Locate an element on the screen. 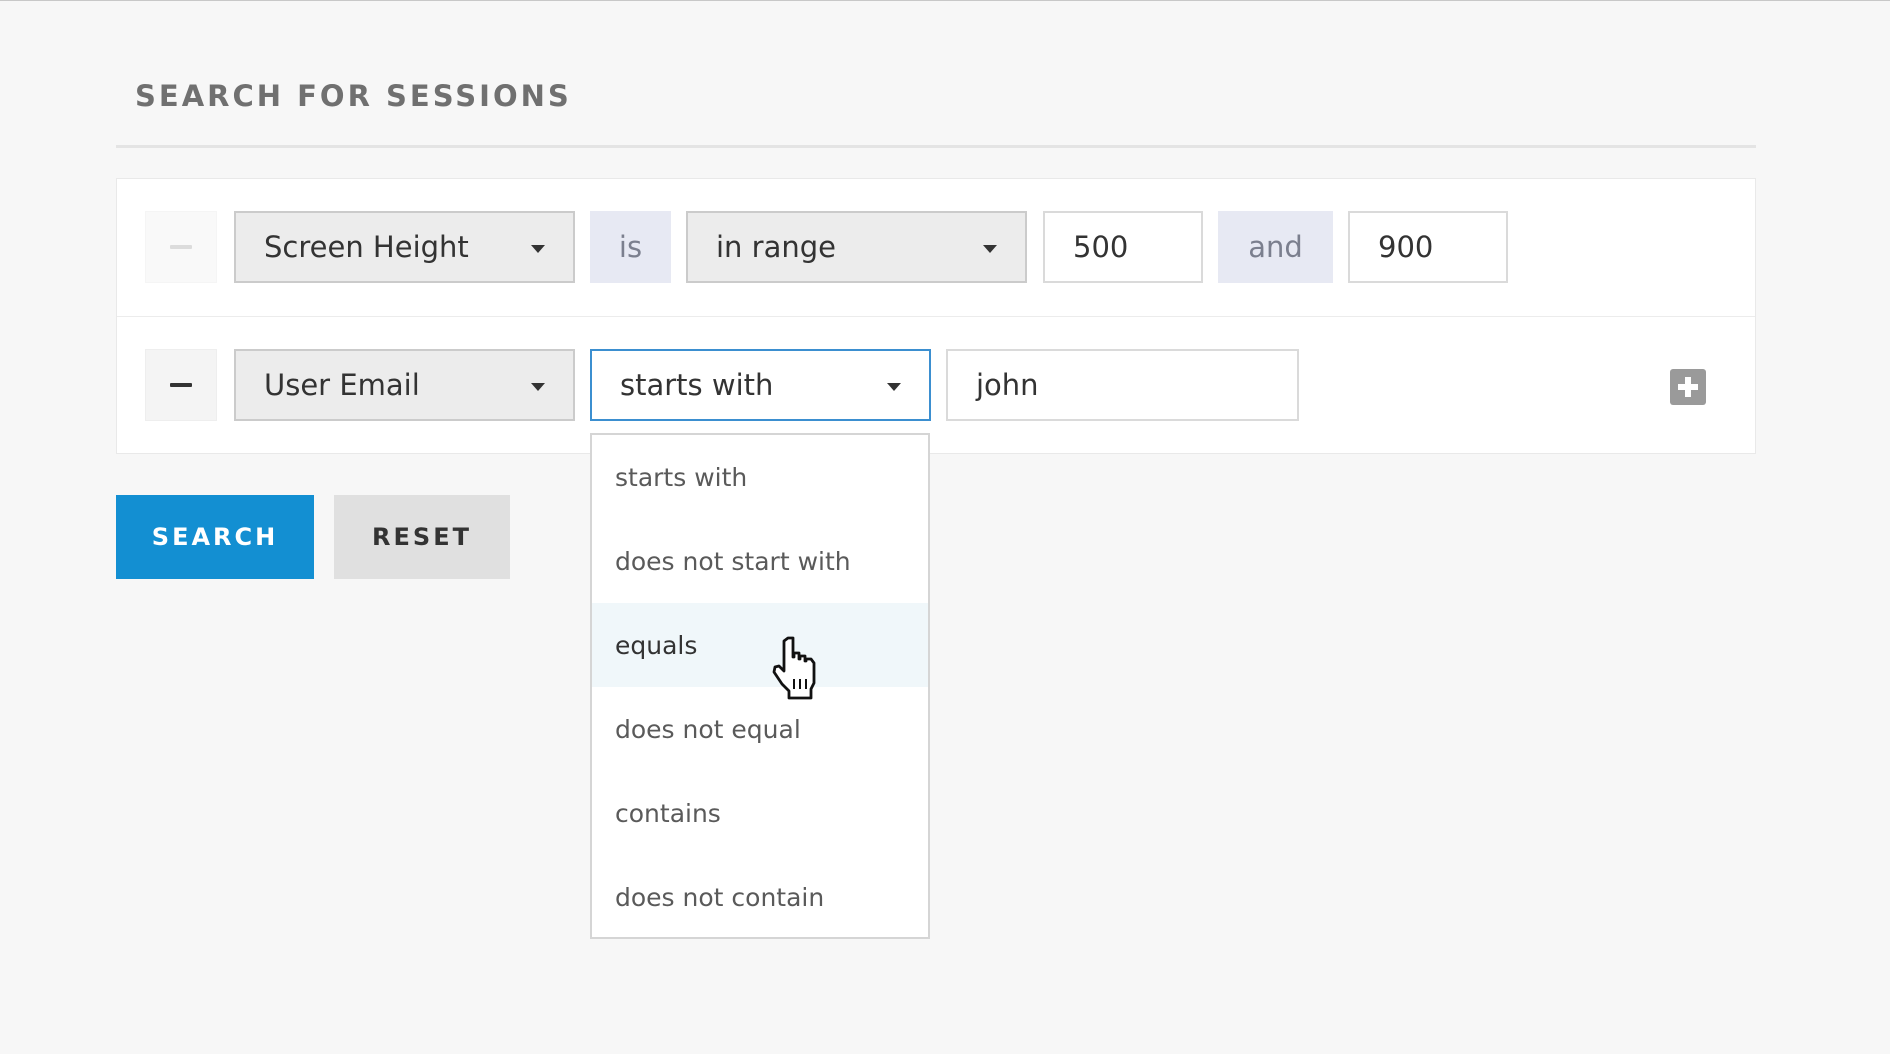  operator-select: in range is located at coordinates (856, 247).